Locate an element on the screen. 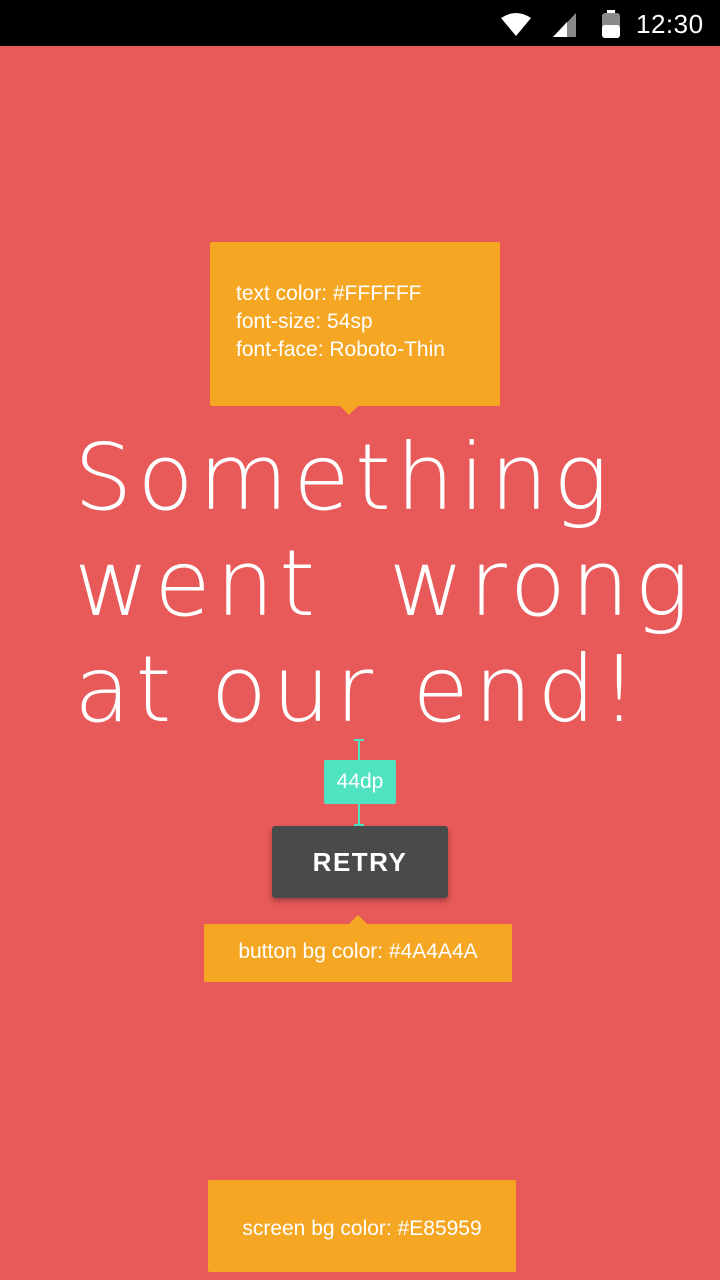 The width and height of the screenshot is (720, 1280). cell-signal-icon is located at coordinates (564, 25).